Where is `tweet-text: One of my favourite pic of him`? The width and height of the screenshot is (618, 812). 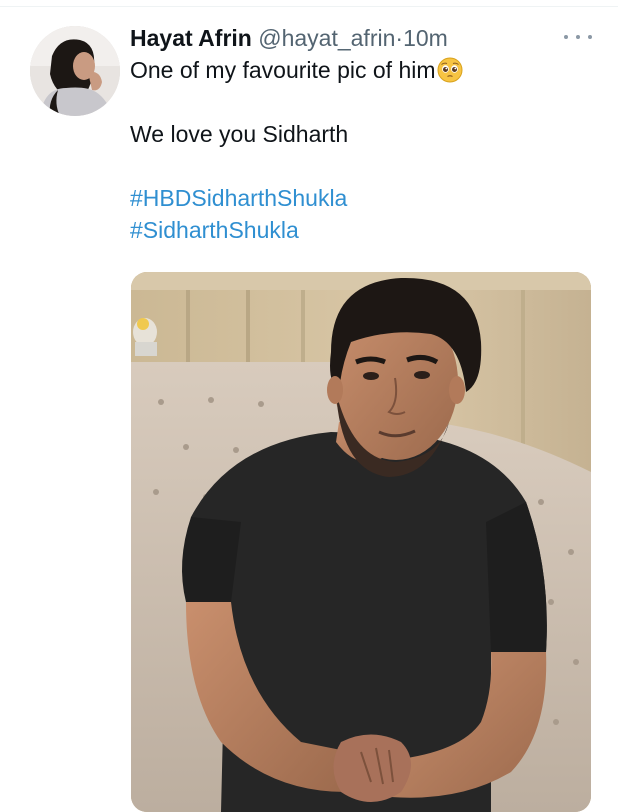
tweet-text: One of my favourite pic of him is located at coordinates (283, 70).